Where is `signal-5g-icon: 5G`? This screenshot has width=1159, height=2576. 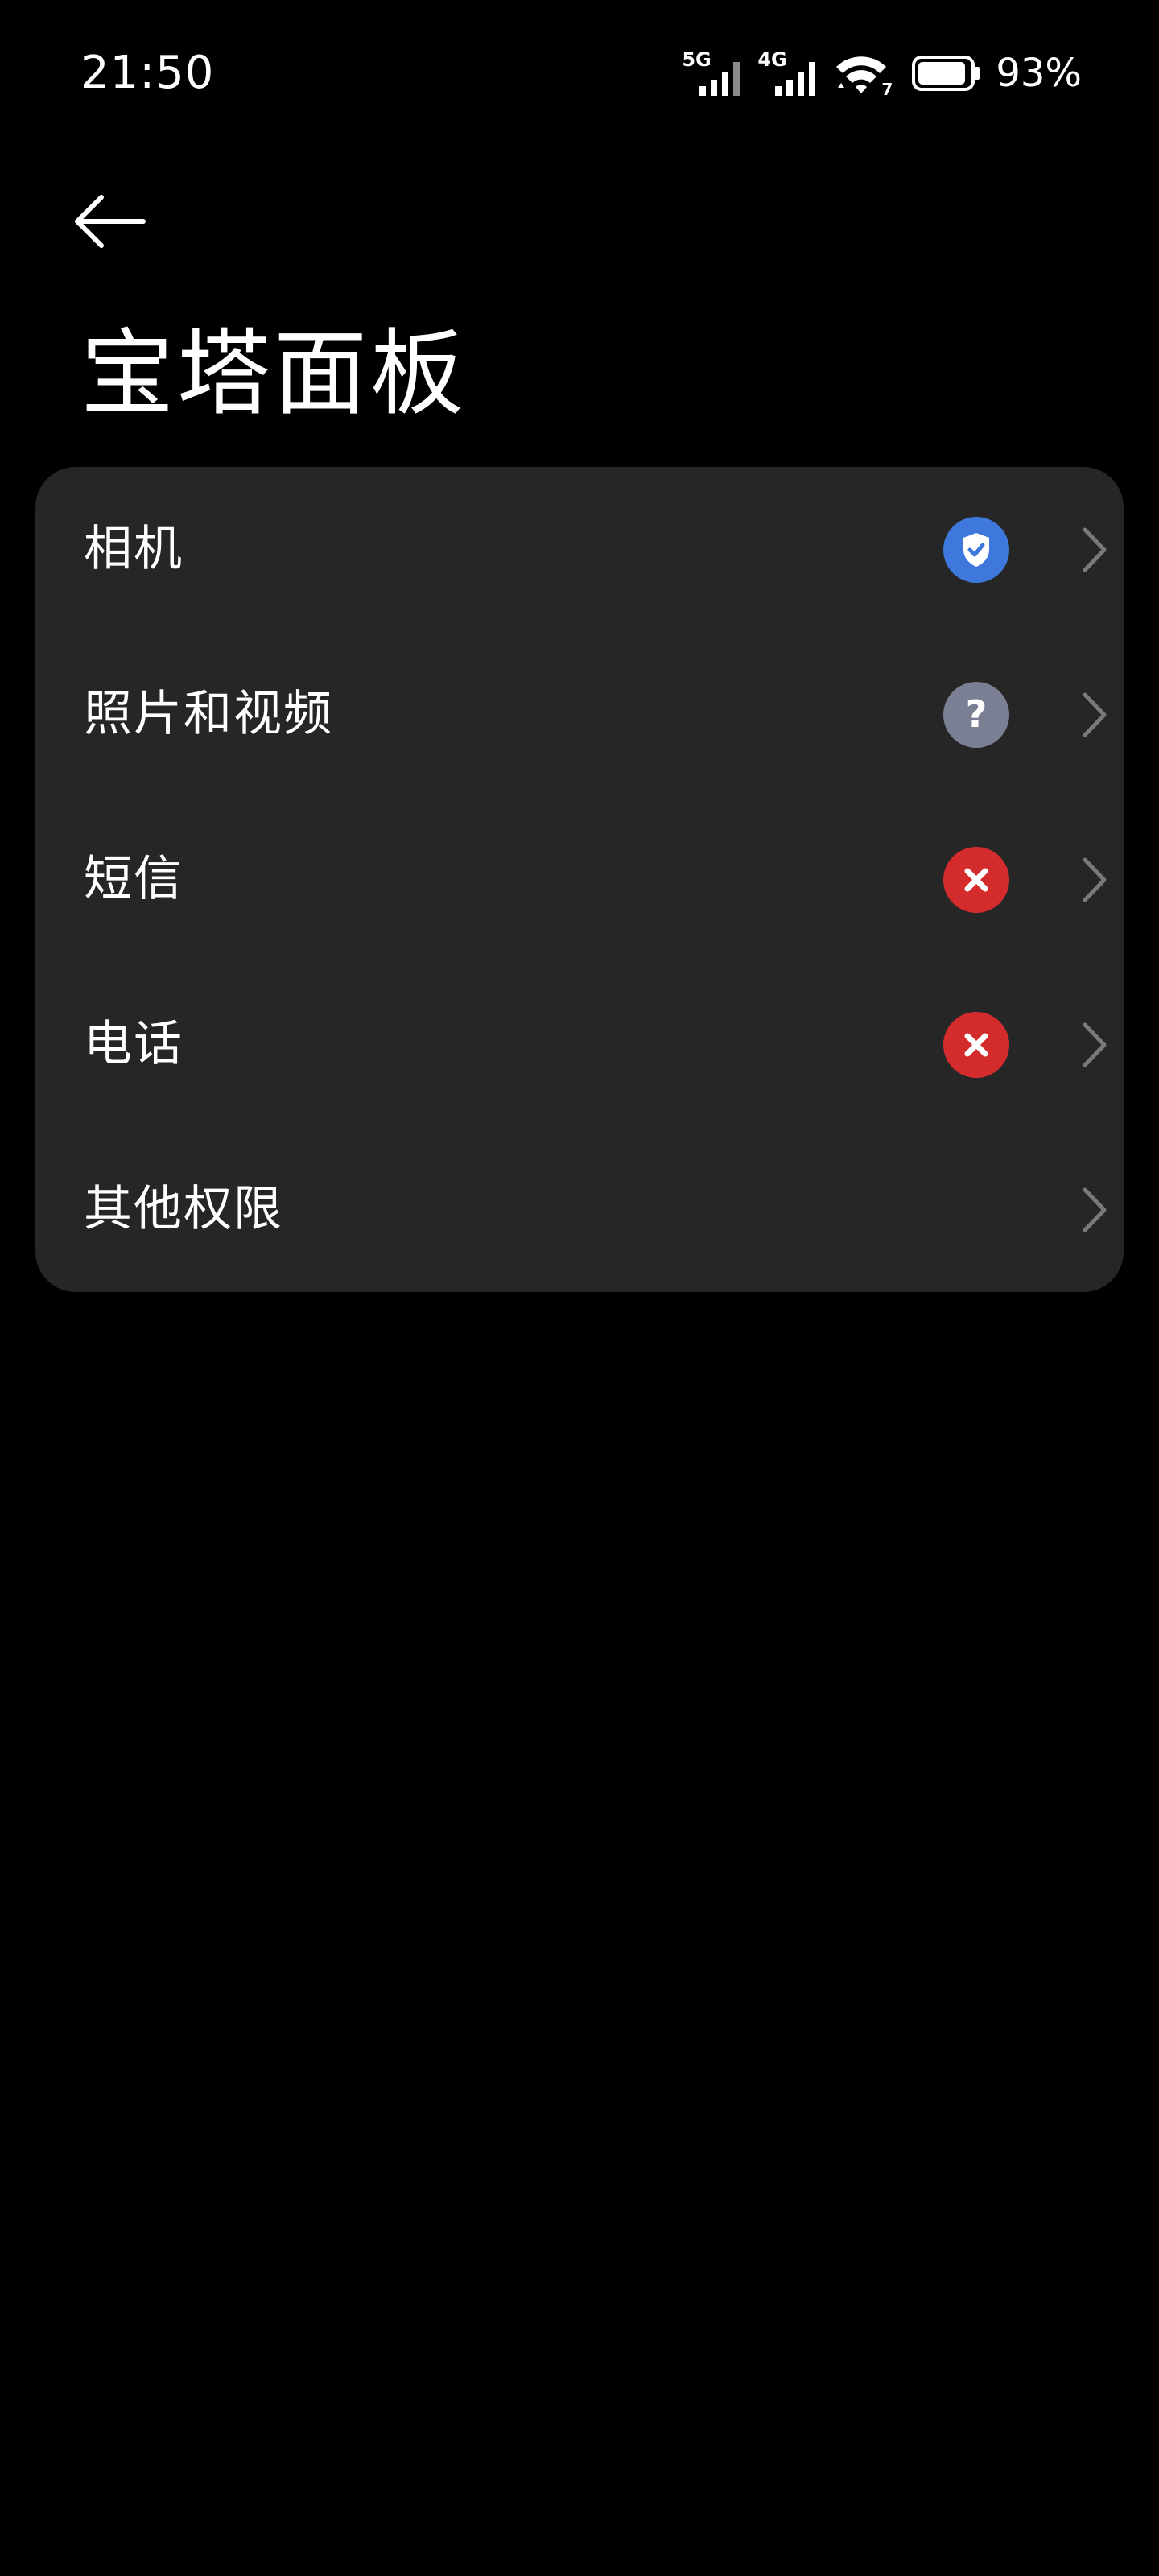
signal-5g-icon: 5G is located at coordinates (714, 73).